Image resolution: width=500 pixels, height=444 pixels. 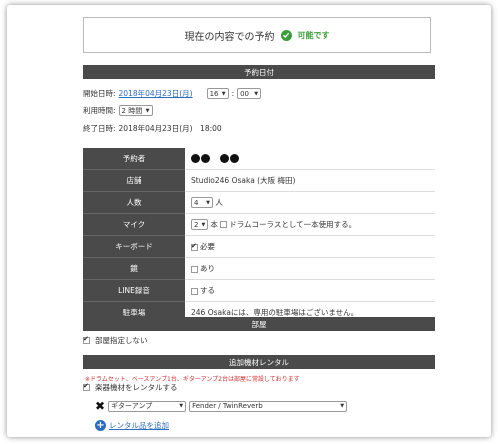 I want to click on start-minute-select: 00 ▼, so click(x=249, y=93).